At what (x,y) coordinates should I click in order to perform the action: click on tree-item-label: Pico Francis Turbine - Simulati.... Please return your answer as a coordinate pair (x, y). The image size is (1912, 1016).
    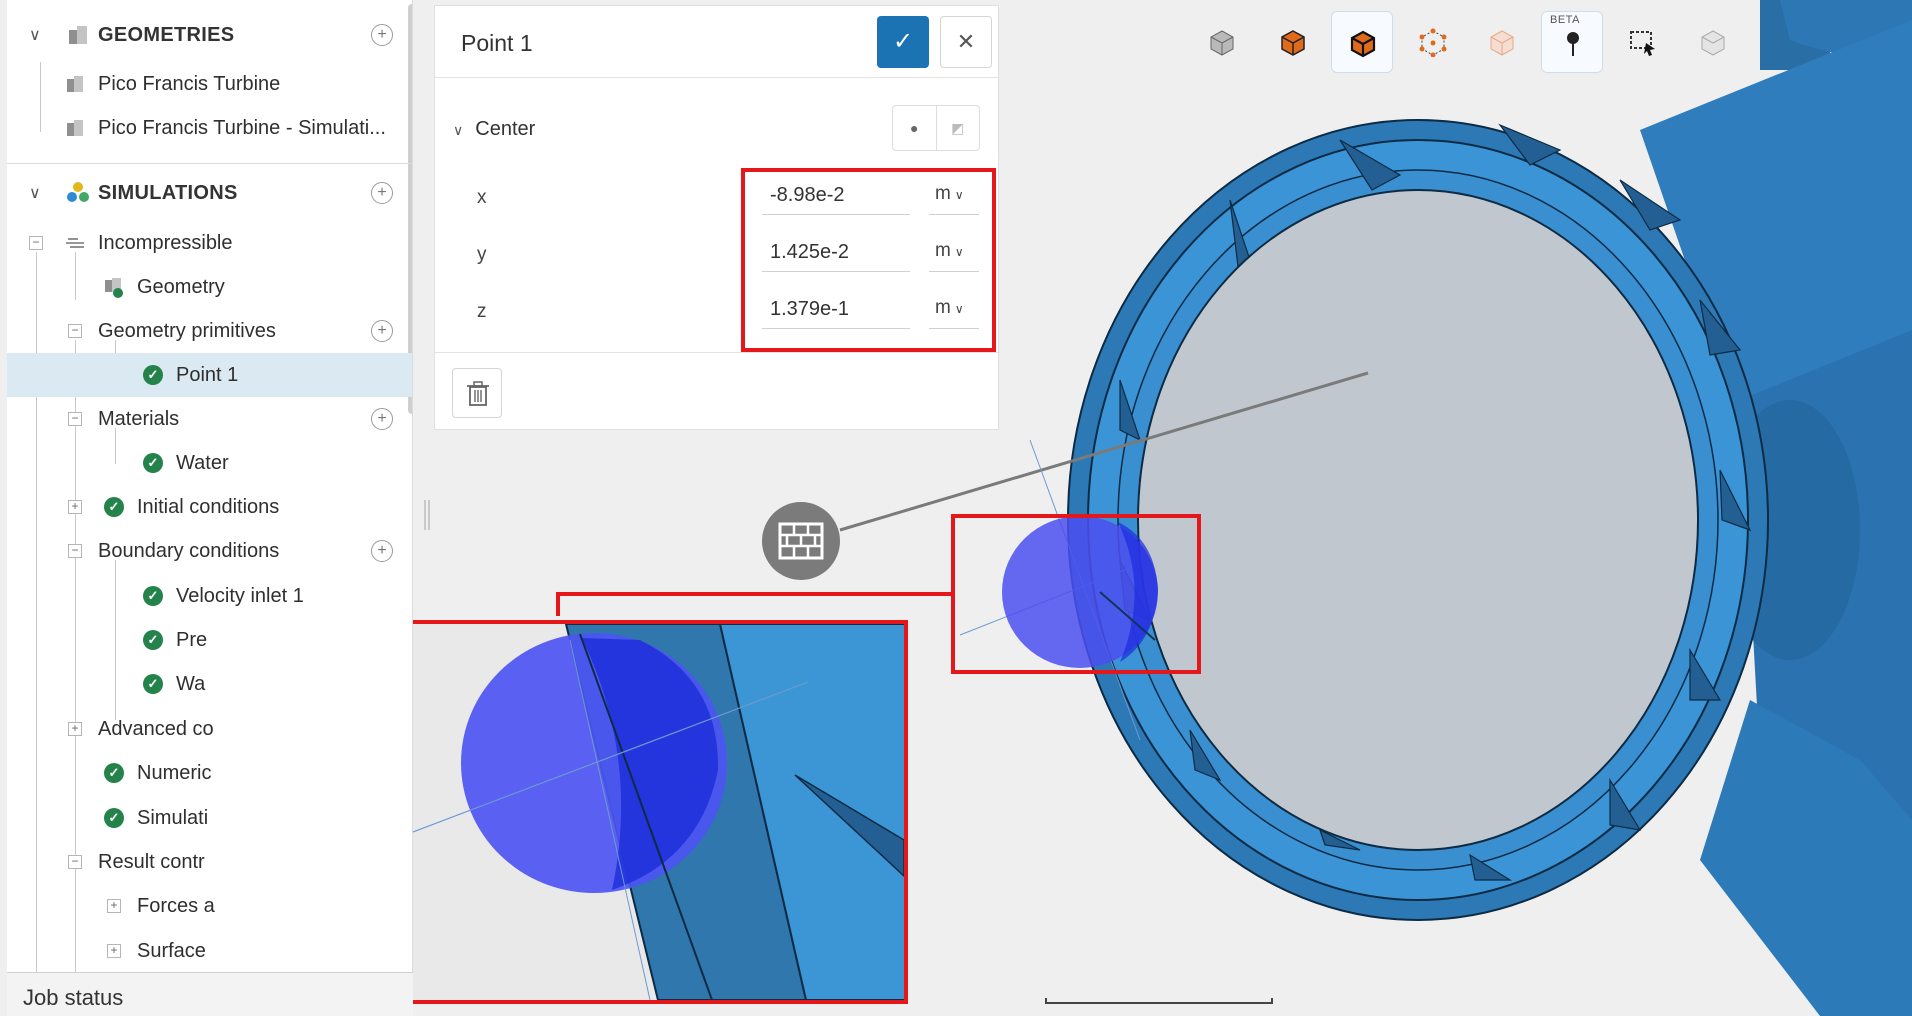
    Looking at the image, I should click on (242, 127).